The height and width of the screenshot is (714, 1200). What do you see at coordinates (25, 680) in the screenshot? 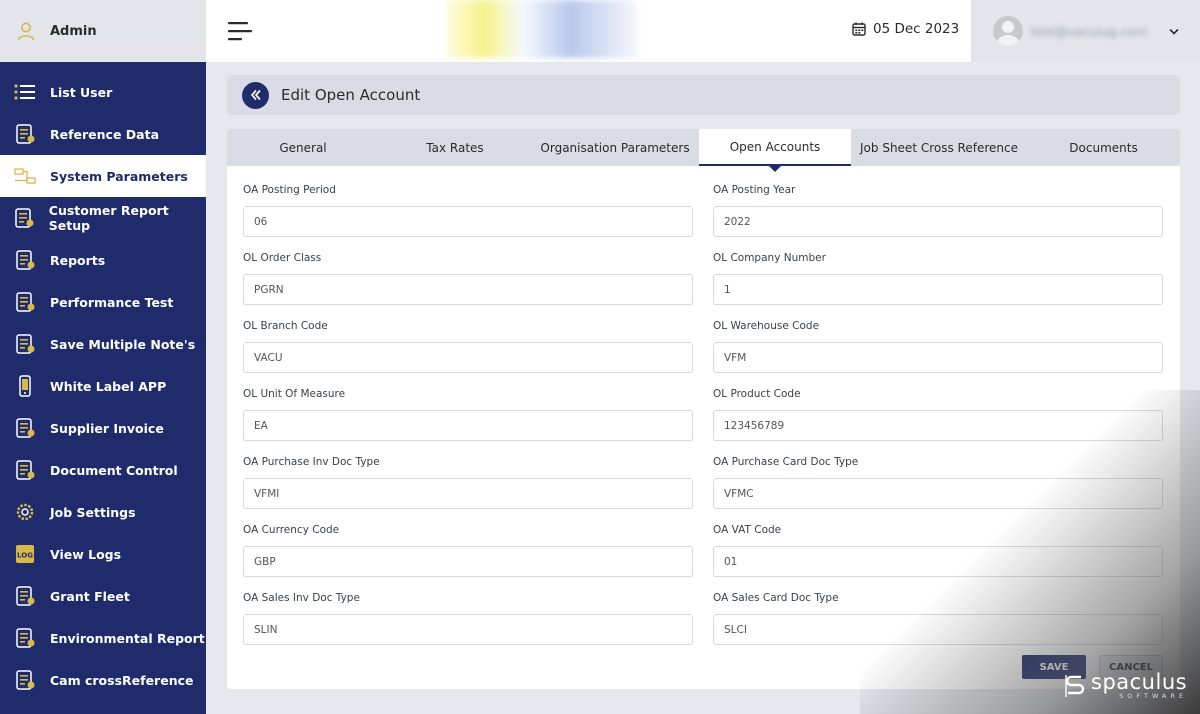
I see `crossreference-icon` at bounding box center [25, 680].